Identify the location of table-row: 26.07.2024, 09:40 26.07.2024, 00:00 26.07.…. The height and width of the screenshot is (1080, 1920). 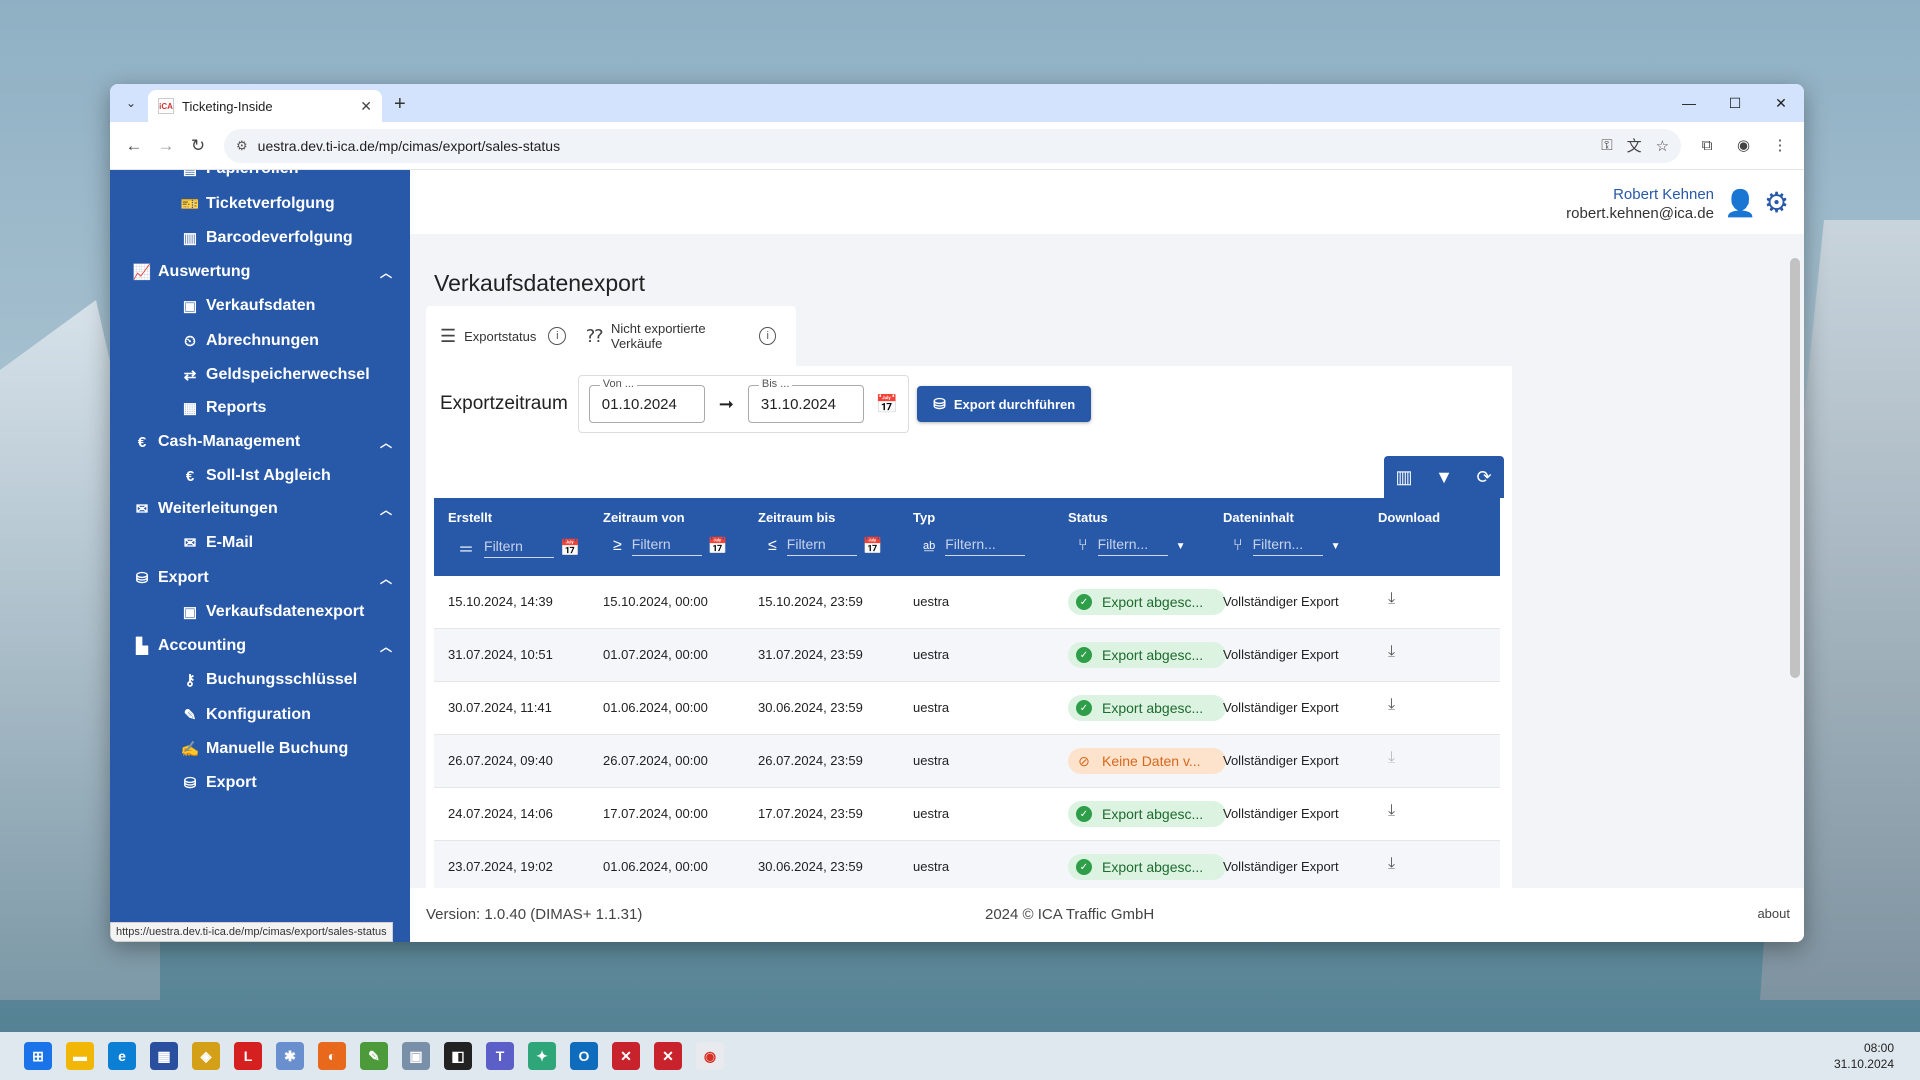
(967, 761).